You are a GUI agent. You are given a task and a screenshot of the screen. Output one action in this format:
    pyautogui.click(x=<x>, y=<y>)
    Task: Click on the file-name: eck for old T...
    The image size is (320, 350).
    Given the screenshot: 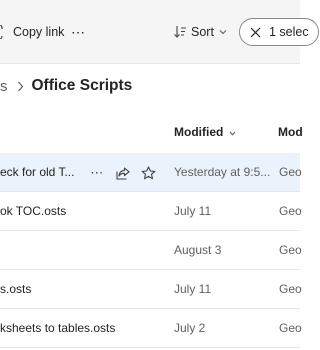 What is the action you would take?
    pyautogui.click(x=37, y=172)
    